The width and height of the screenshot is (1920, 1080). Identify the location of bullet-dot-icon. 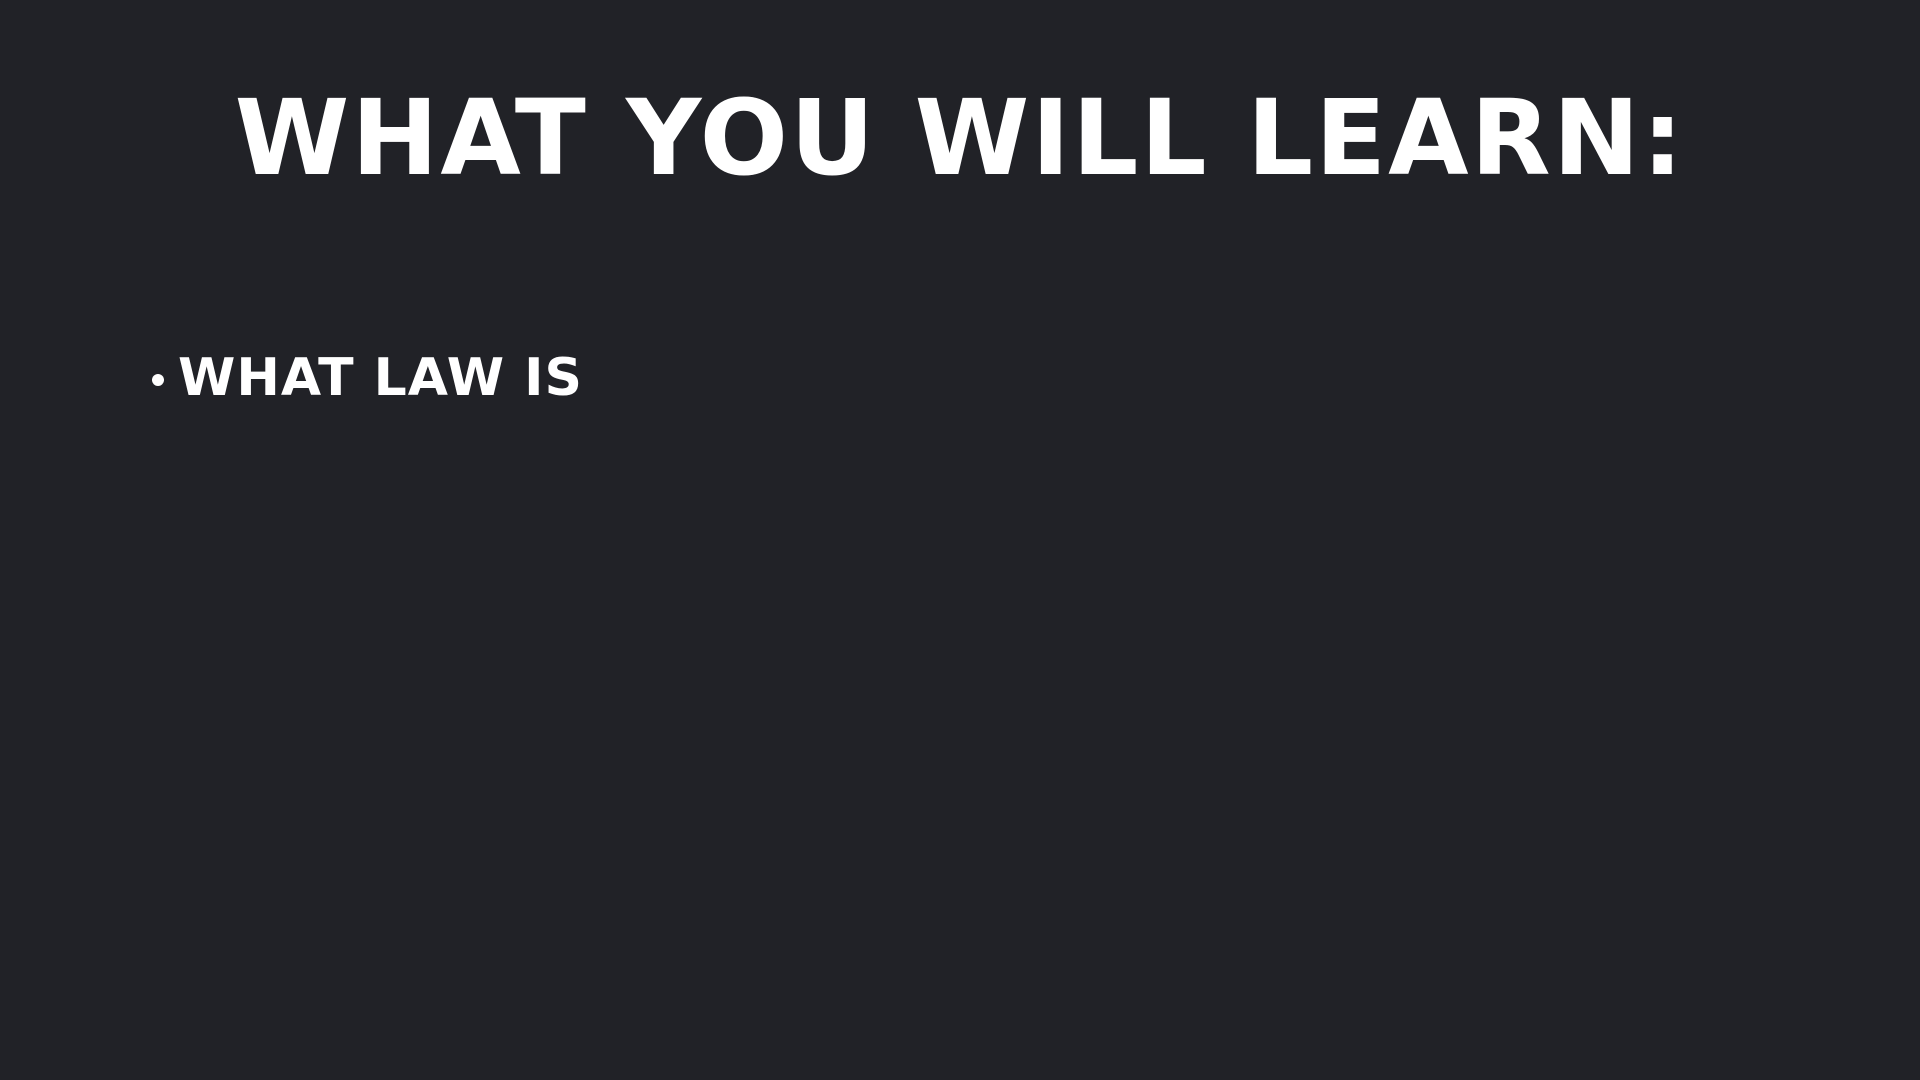
(158, 380).